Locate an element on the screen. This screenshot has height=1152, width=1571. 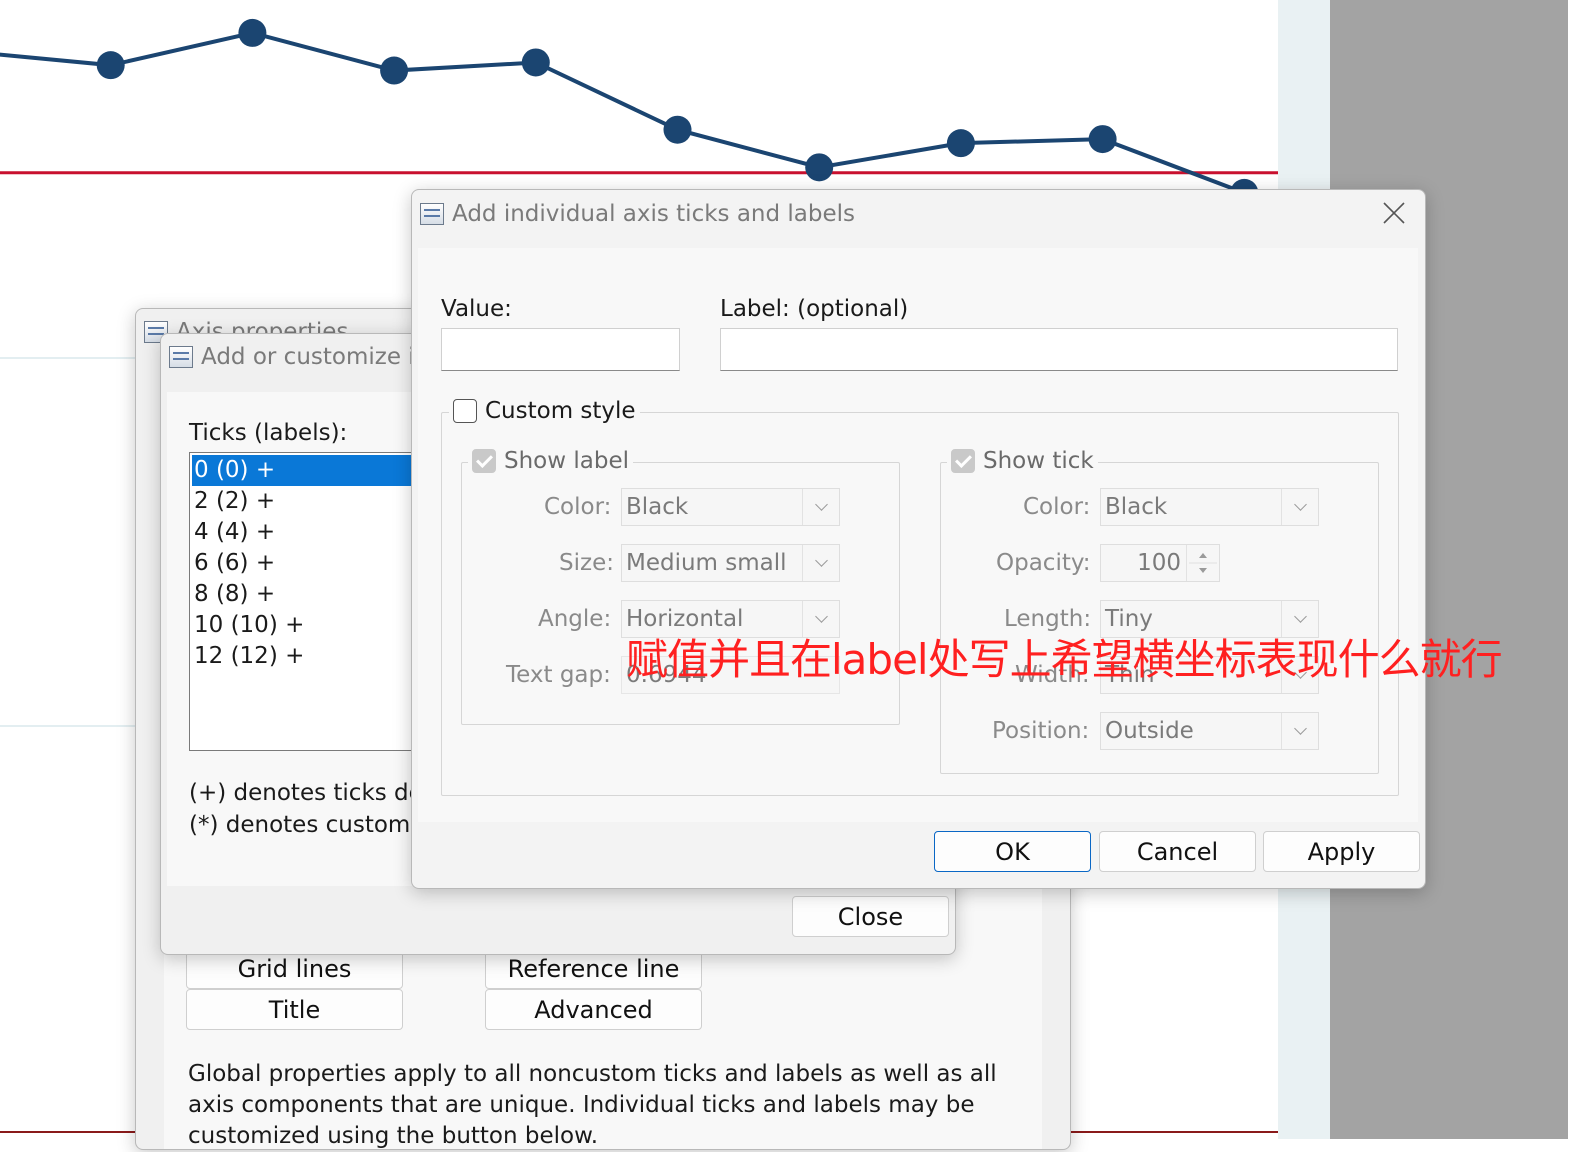
tick-color-select: Black is located at coordinates (1209, 507).